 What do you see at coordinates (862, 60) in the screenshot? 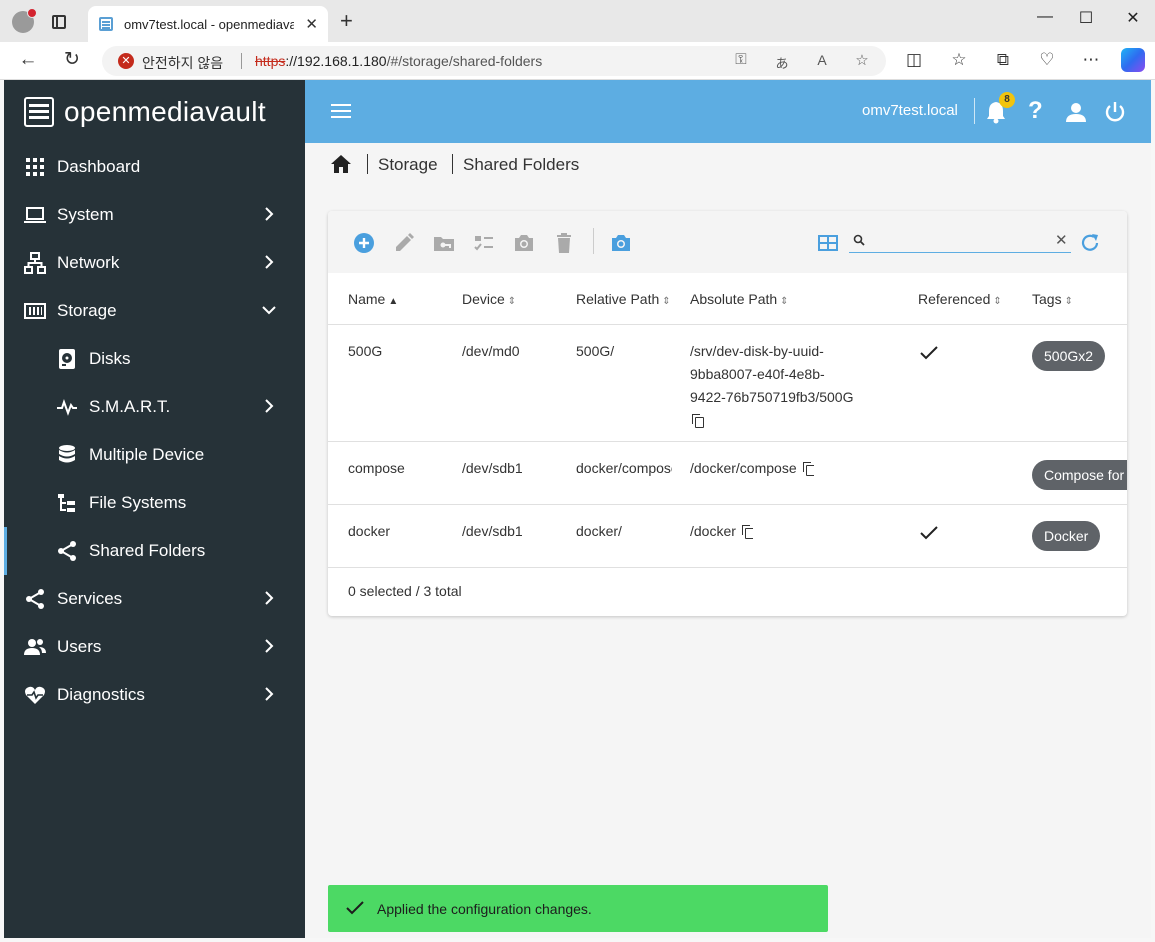
I see `favorite-star-icon: ☆` at bounding box center [862, 60].